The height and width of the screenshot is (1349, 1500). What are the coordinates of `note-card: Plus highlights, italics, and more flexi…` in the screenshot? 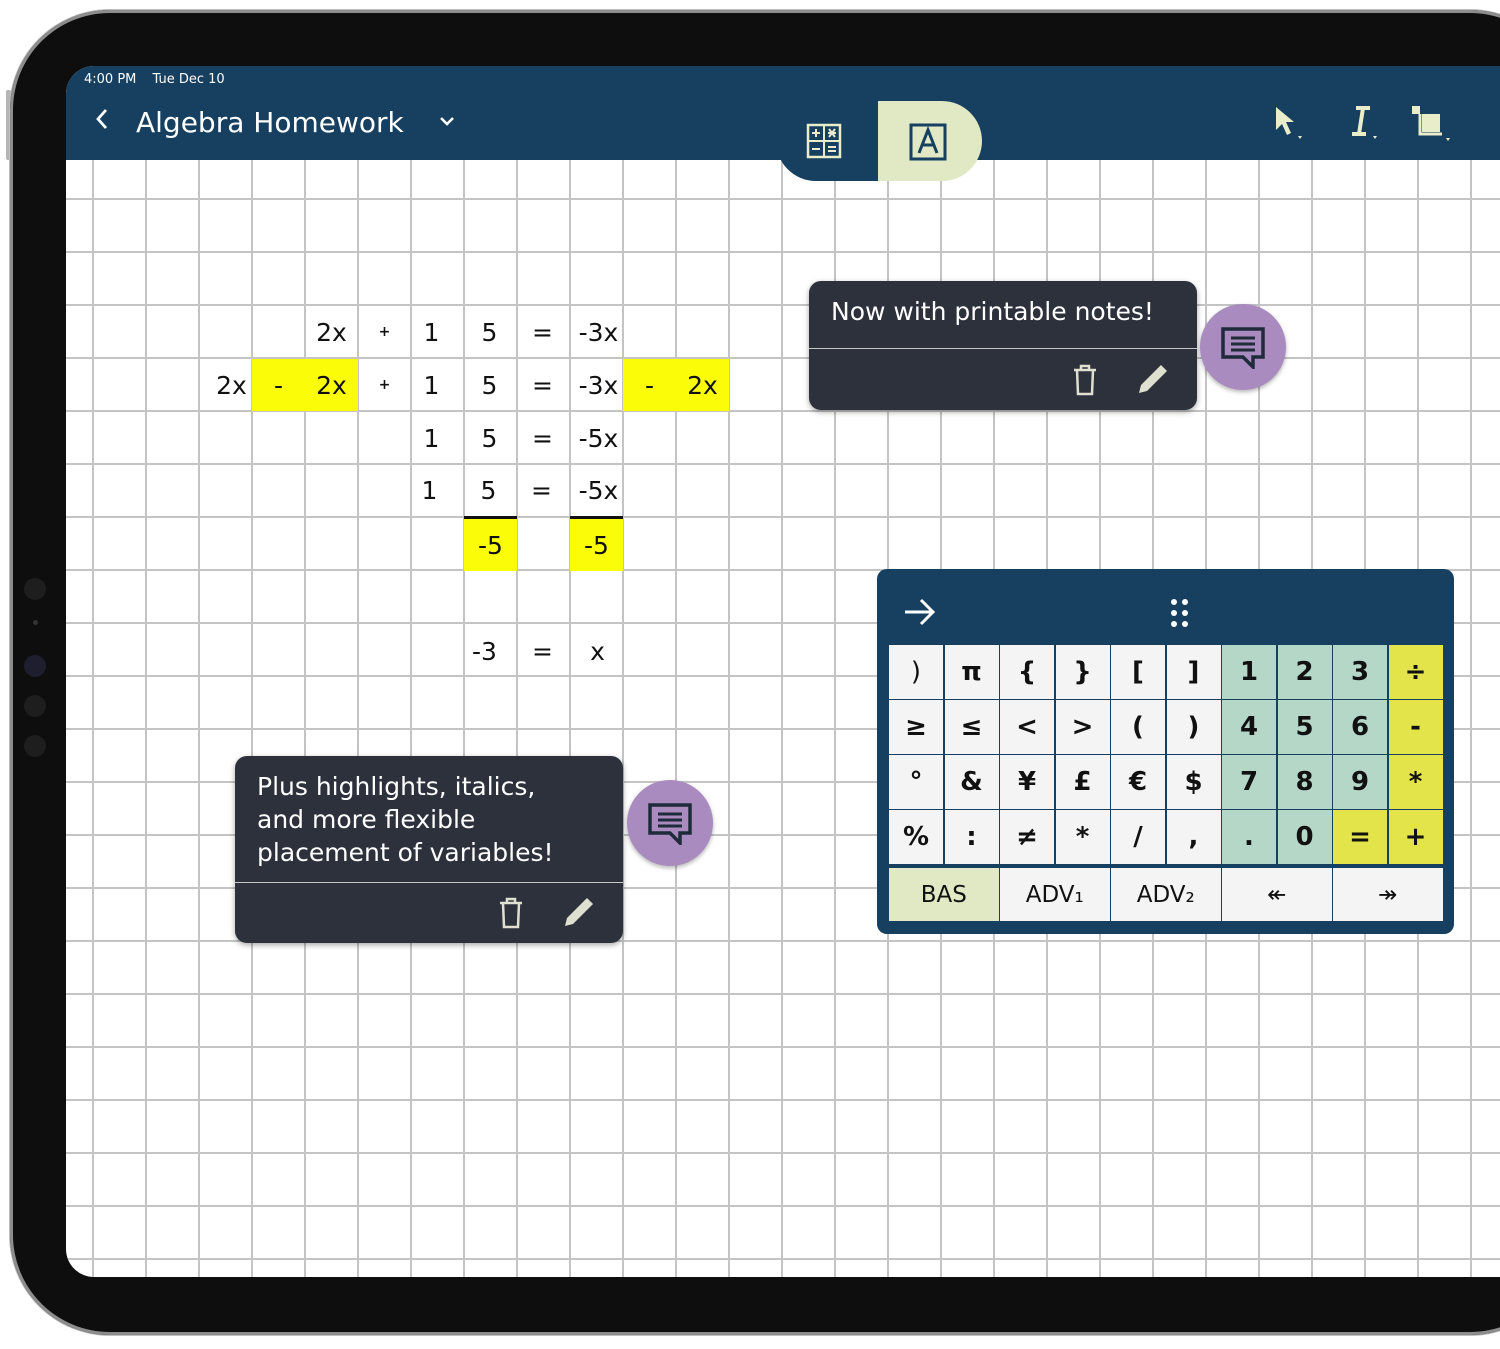 It's located at (429, 849).